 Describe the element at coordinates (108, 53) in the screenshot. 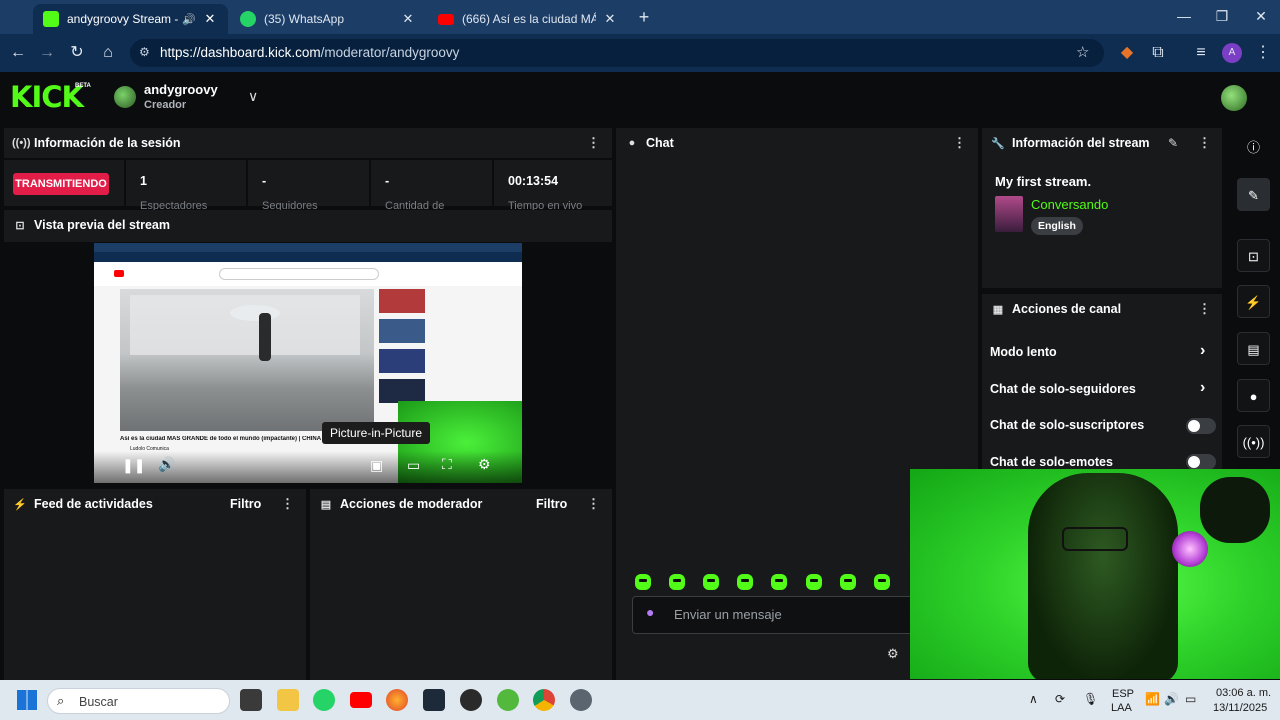

I see `home-button: ⌂` at that location.